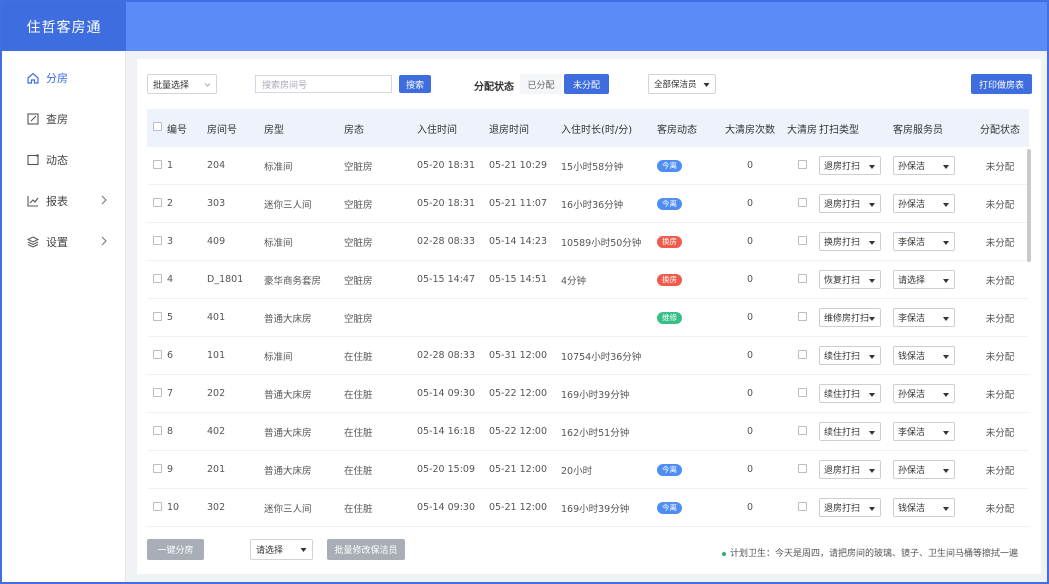 The image size is (1049, 584). Describe the element at coordinates (170, 393) in the screenshot. I see `row-number: 7` at that location.